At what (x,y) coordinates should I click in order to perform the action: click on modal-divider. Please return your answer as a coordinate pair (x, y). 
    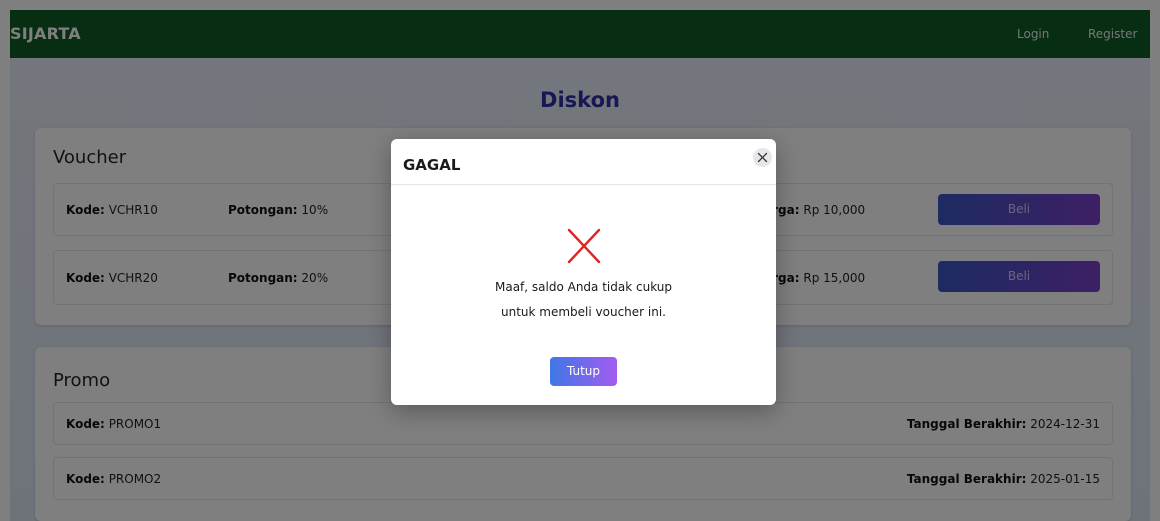
    Looking at the image, I should click on (583, 184).